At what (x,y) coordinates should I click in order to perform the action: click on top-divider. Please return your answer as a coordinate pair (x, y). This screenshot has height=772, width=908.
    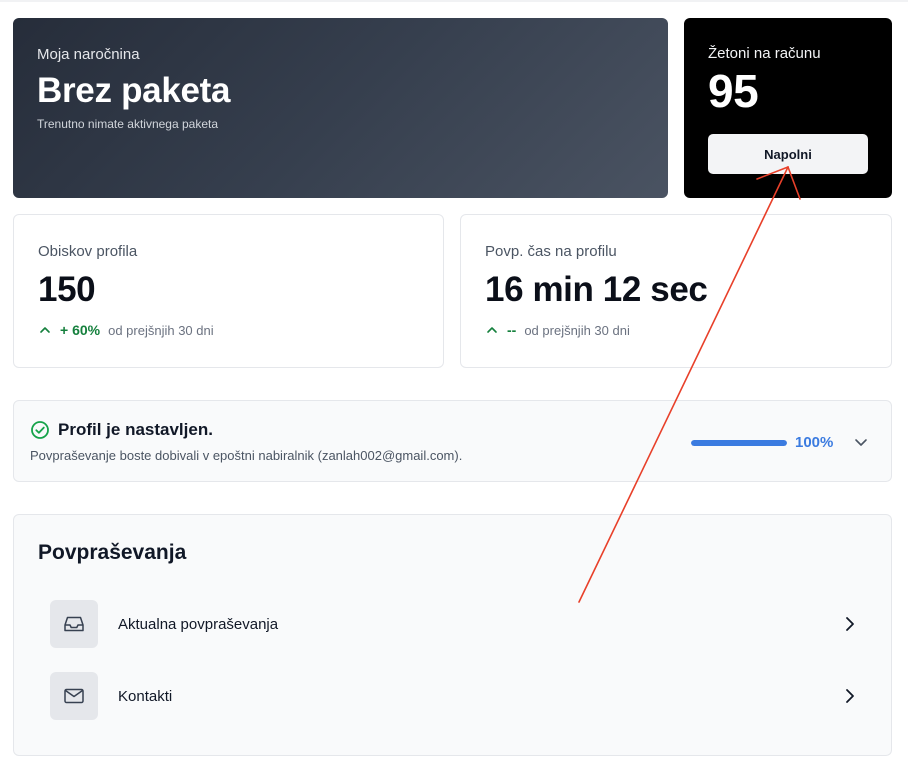
    Looking at the image, I should click on (454, 1).